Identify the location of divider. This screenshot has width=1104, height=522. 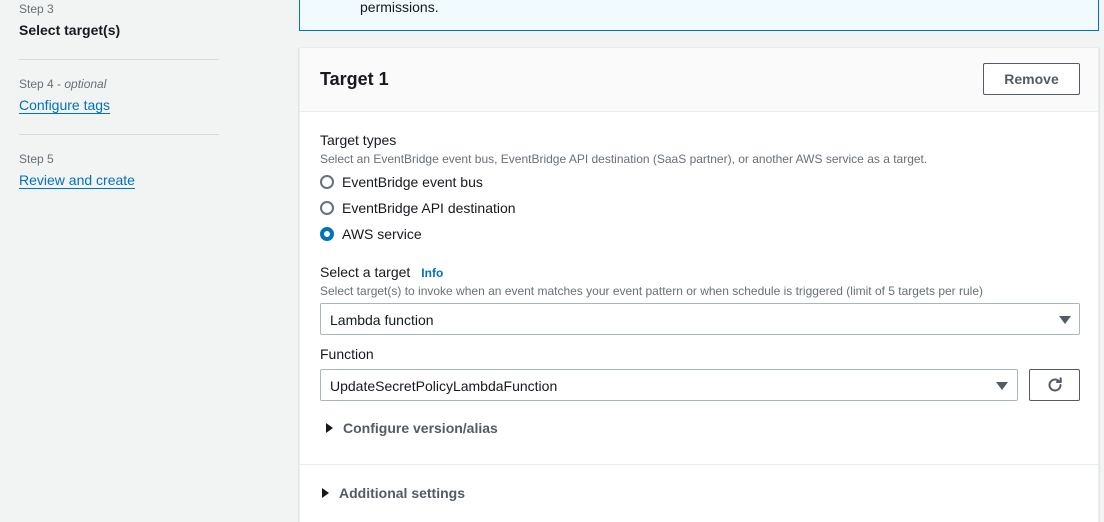
(699, 464).